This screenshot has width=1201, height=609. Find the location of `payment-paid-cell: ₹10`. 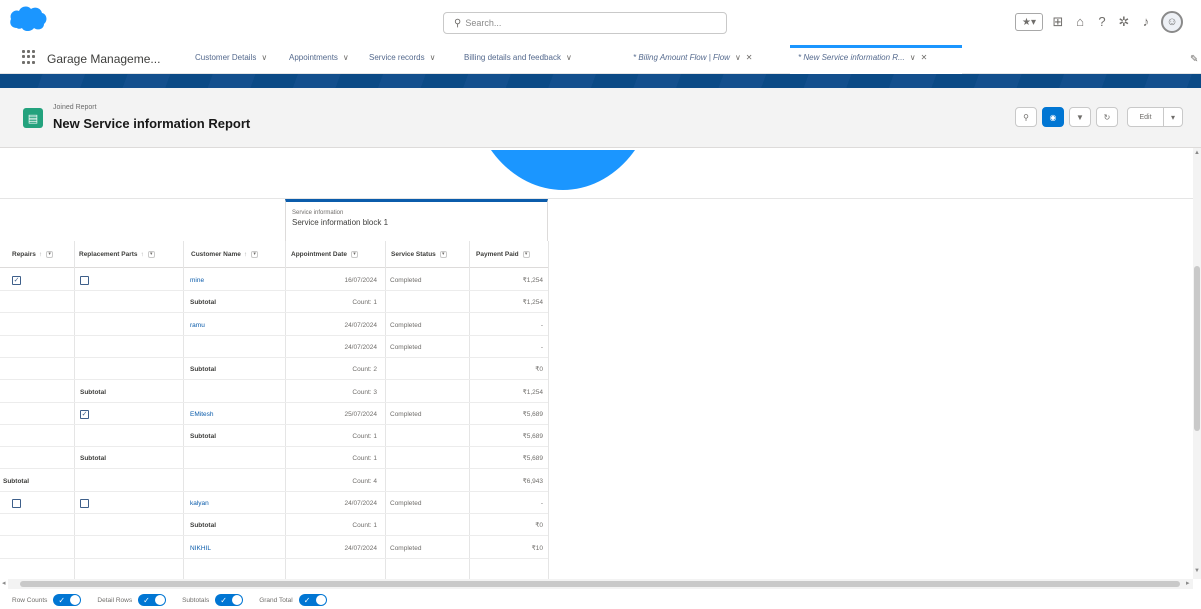

payment-paid-cell: ₹10 is located at coordinates (537, 548).